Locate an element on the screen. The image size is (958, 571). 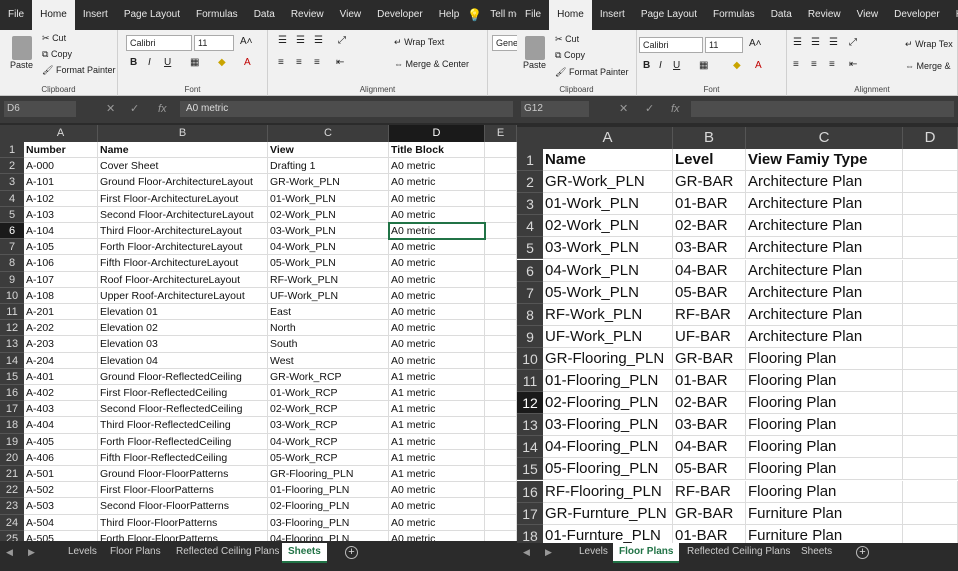
row-header: 11 is located at coordinates (12, 312).